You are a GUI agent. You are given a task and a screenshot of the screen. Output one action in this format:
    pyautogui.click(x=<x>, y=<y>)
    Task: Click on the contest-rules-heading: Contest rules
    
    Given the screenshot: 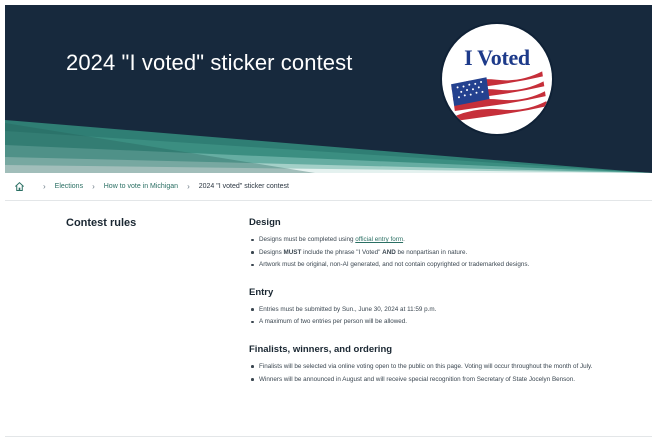 What is the action you would take?
    pyautogui.click(x=101, y=223)
    